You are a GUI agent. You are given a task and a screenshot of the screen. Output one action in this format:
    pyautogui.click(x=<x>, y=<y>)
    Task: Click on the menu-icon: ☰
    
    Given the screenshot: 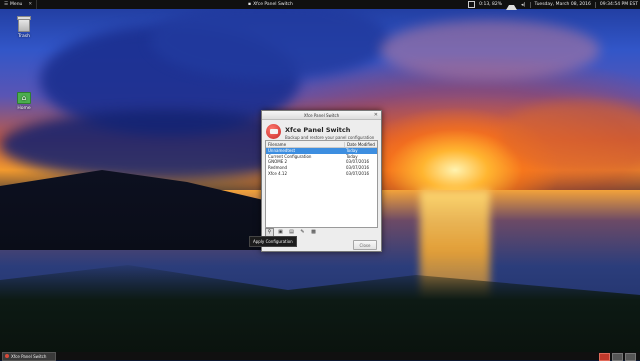 What is the action you would take?
    pyautogui.click(x=6, y=4)
    